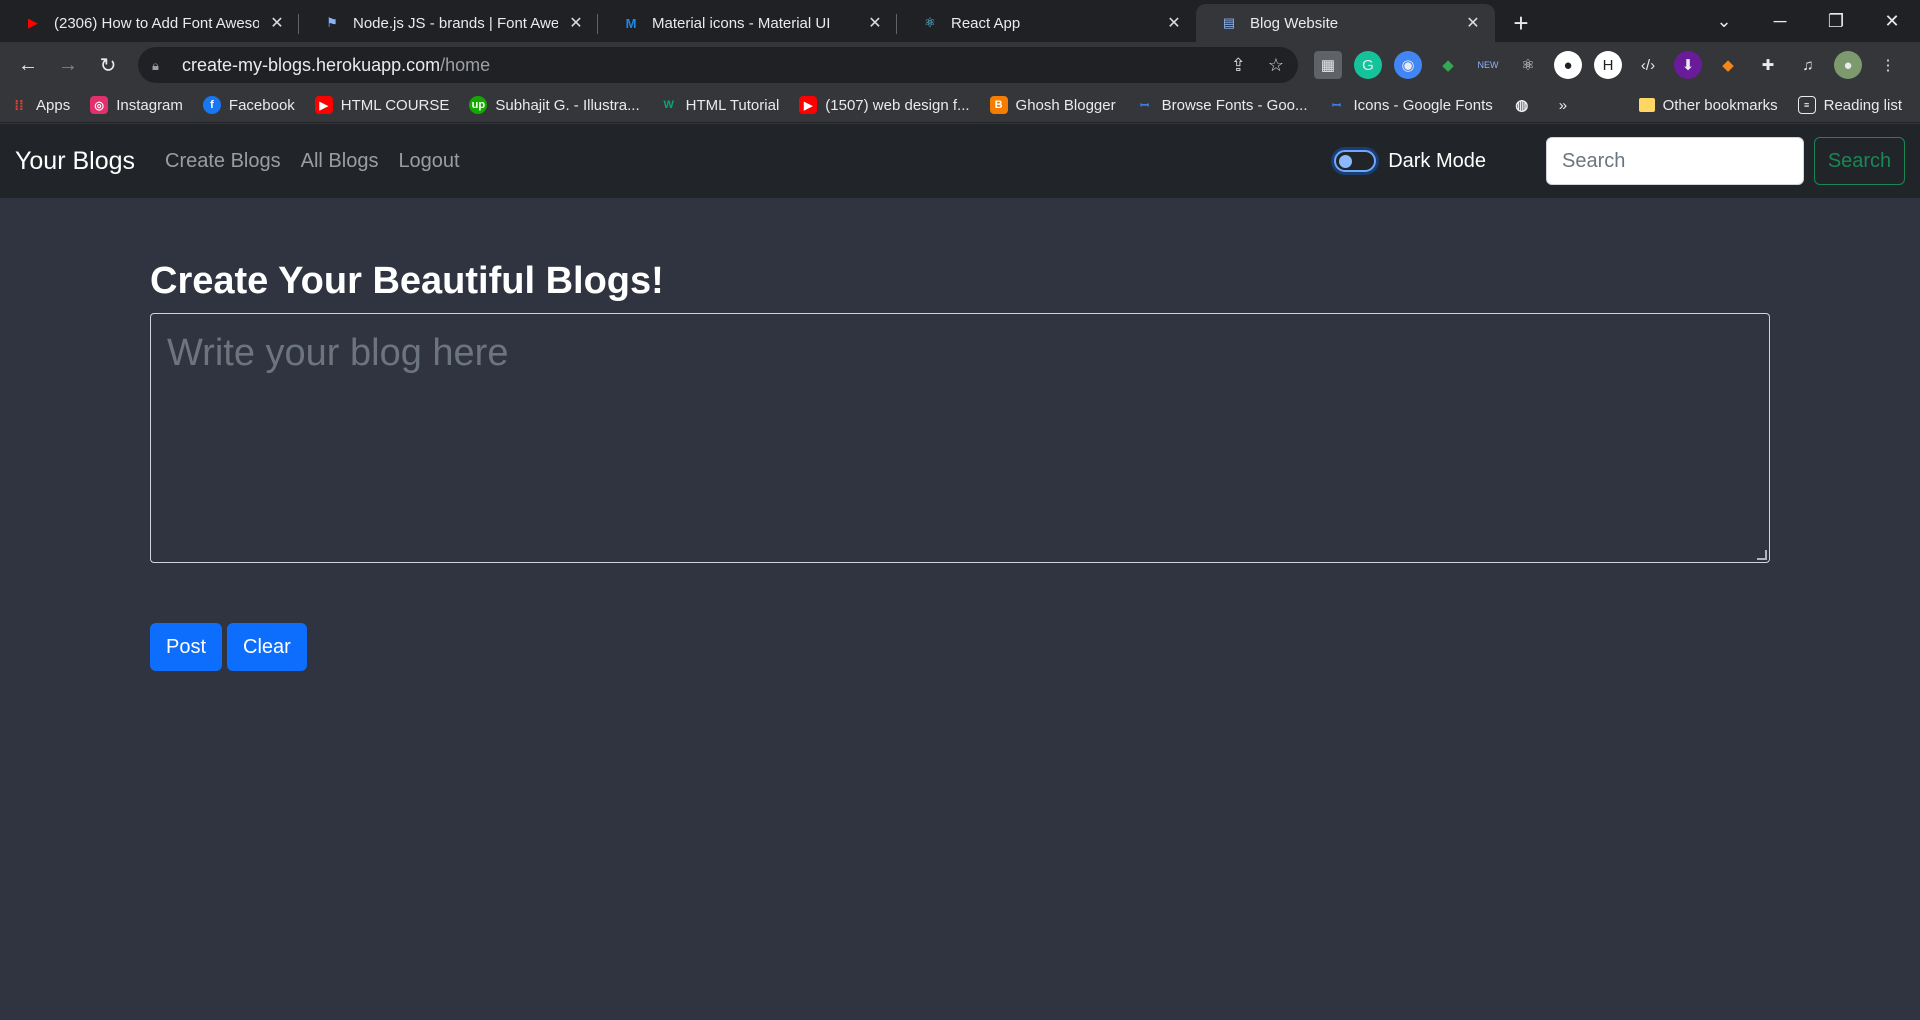  Describe the element at coordinates (99, 105) in the screenshot. I see `instagram-icon: ◎` at that location.